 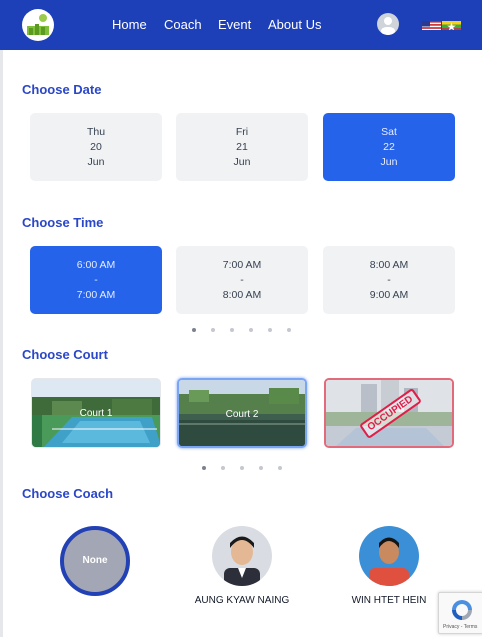 What do you see at coordinates (96, 132) in the screenshot?
I see `date-day: Thu` at bounding box center [96, 132].